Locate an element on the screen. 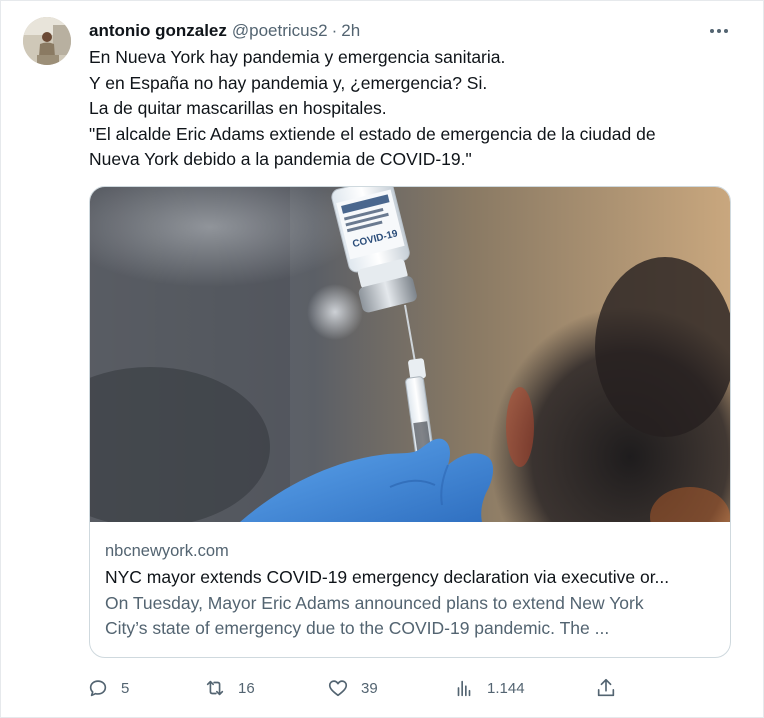 The image size is (764, 718). like-count: 39 is located at coordinates (369, 688).